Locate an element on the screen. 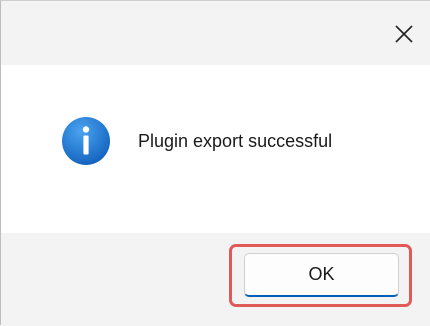 Image resolution: width=430 pixels, height=326 pixels. ok-button: OK is located at coordinates (321, 275).